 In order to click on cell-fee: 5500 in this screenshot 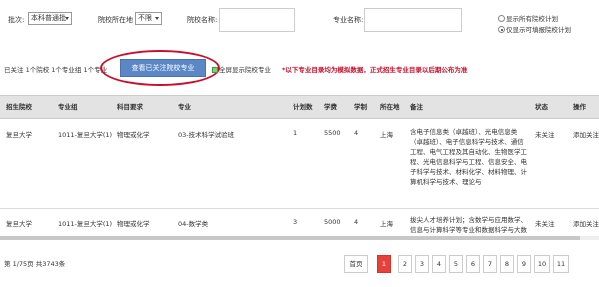, I will do `click(332, 133)`.